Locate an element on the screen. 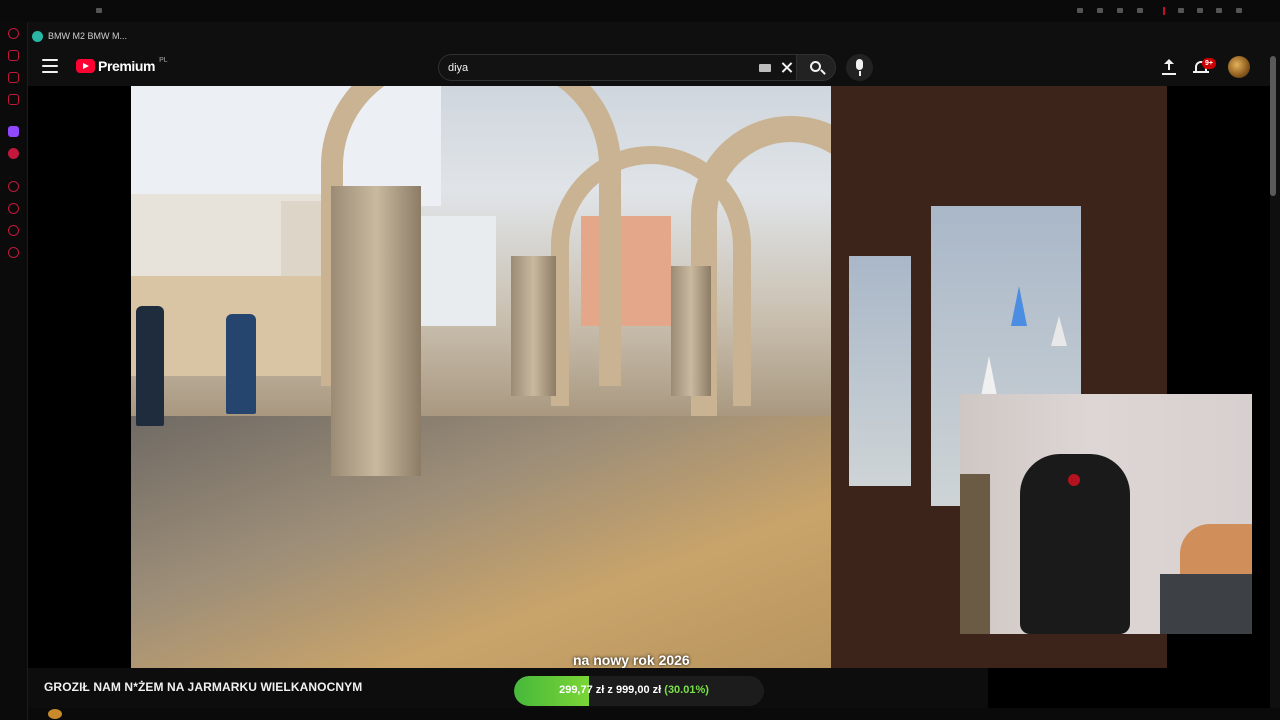  donation-goal-amount: 299,77 zł z 999,00 zł is located at coordinates (610, 690).